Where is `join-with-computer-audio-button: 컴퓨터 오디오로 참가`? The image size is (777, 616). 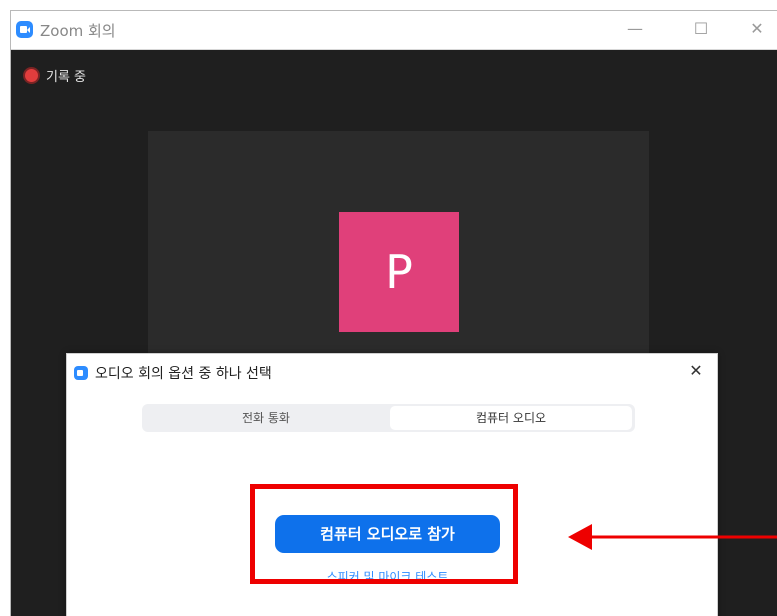
join-with-computer-audio-button: 컴퓨터 오디오로 참가 is located at coordinates (387, 534).